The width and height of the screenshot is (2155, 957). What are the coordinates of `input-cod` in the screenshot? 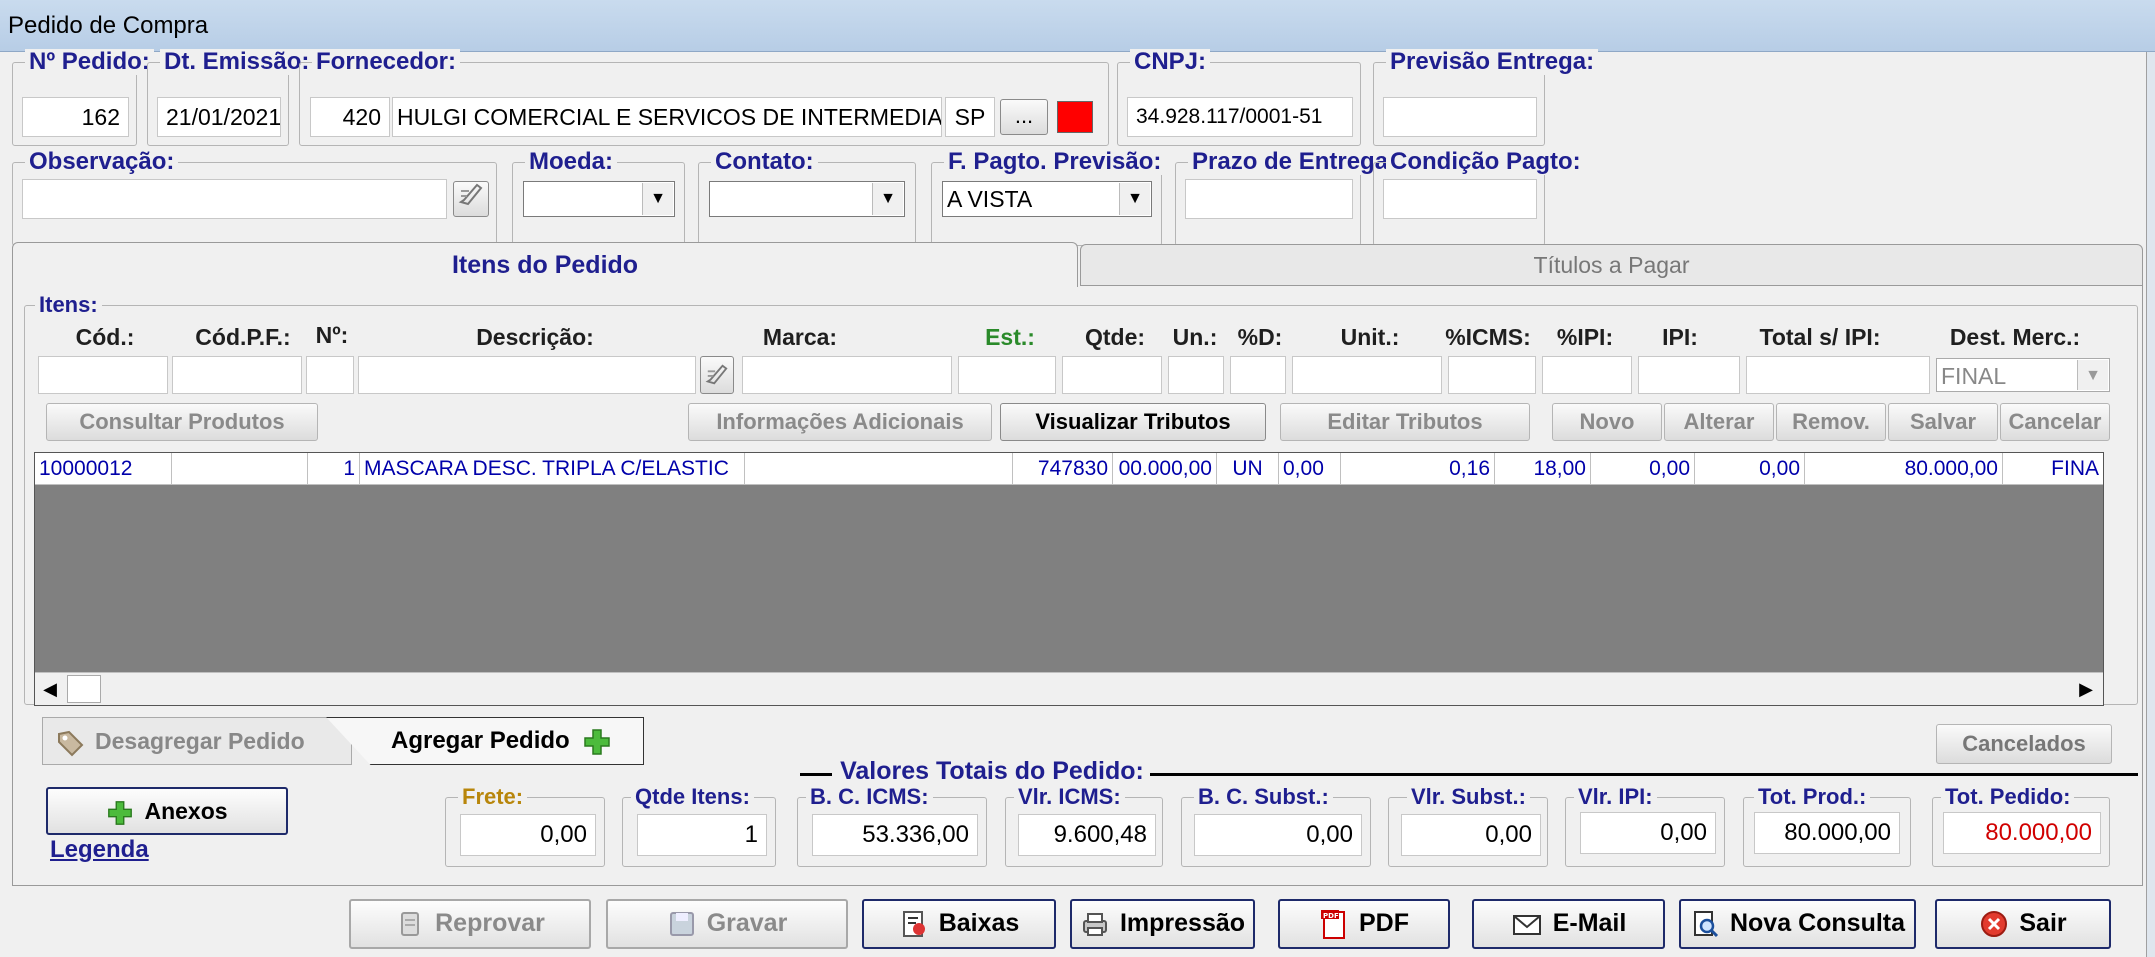 It's located at (103, 375).